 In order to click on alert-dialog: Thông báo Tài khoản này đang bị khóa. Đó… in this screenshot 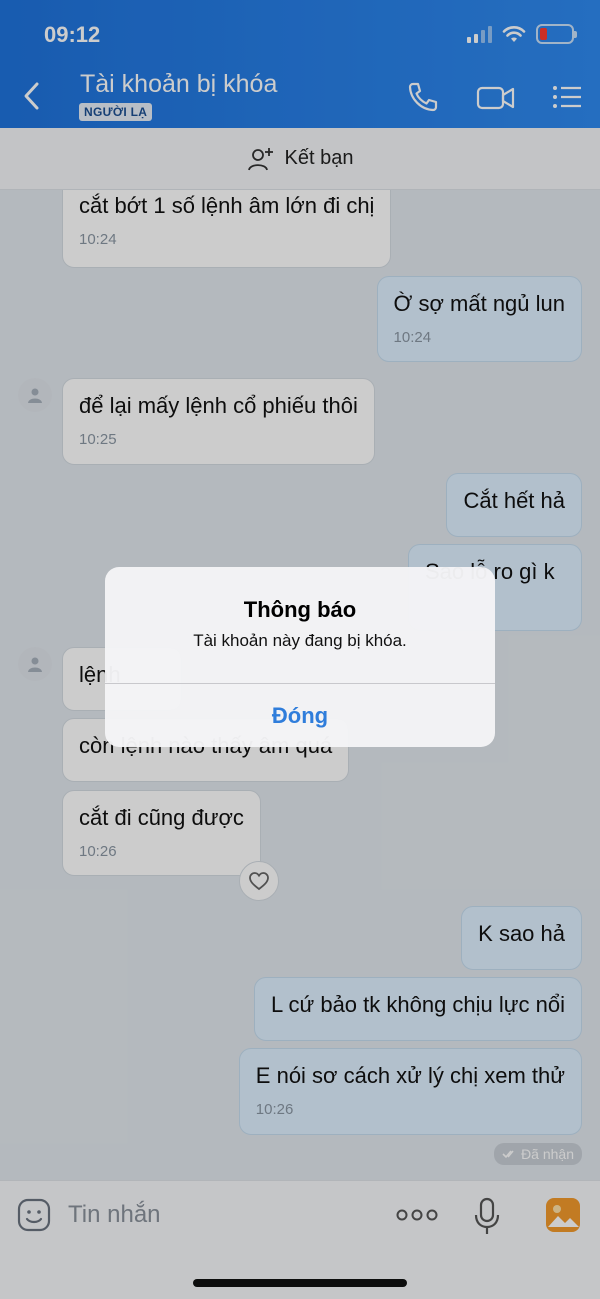, I will do `click(300, 657)`.